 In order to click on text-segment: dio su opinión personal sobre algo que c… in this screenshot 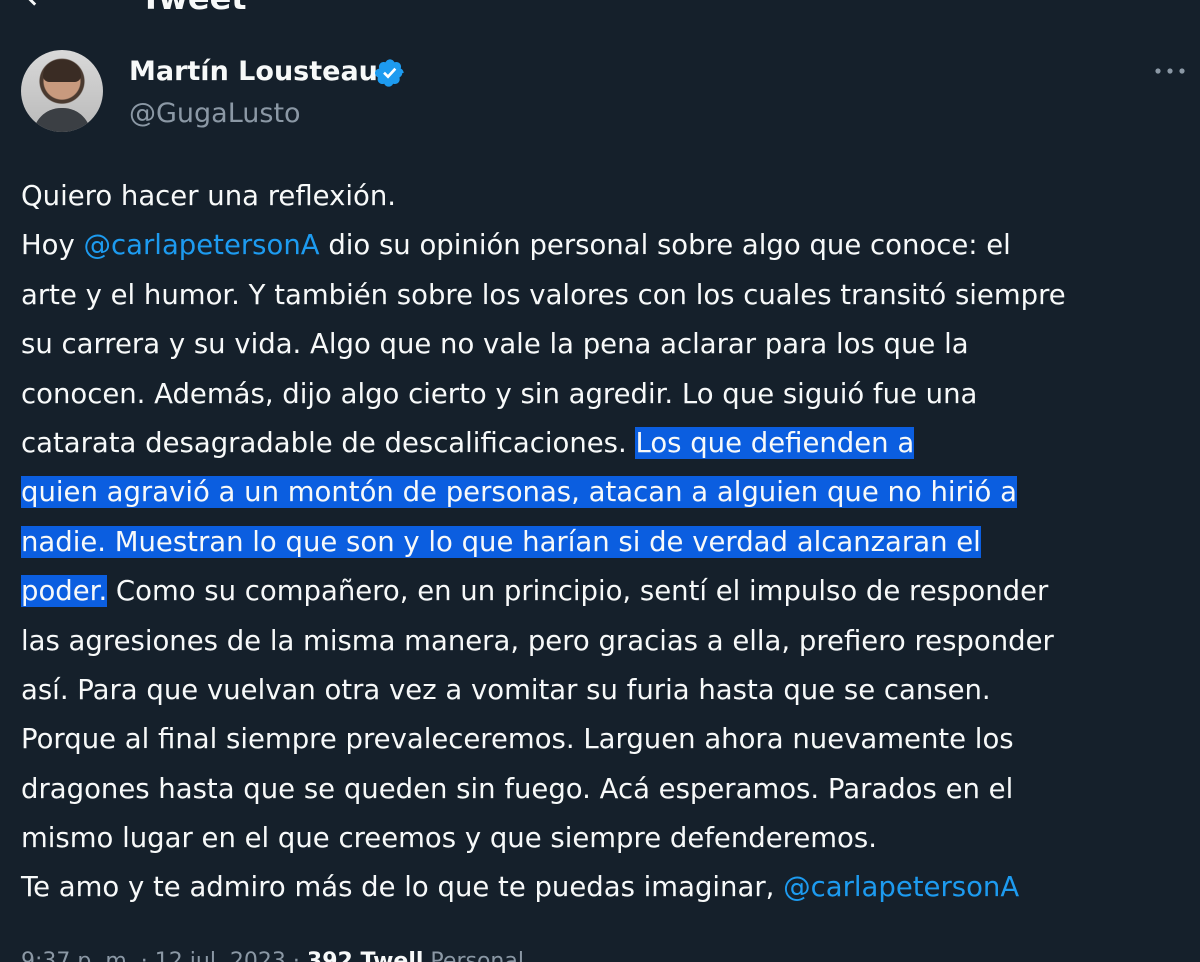, I will do `click(665, 245)`.